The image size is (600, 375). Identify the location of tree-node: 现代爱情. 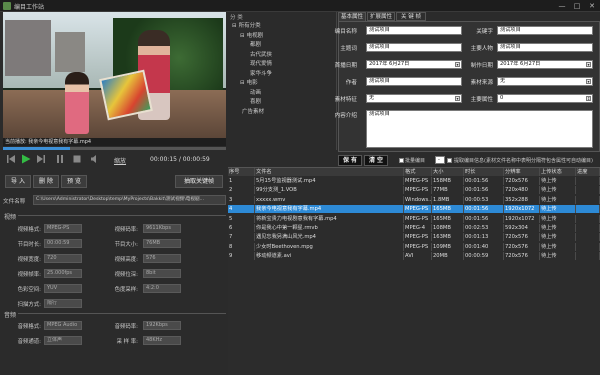
(260, 63).